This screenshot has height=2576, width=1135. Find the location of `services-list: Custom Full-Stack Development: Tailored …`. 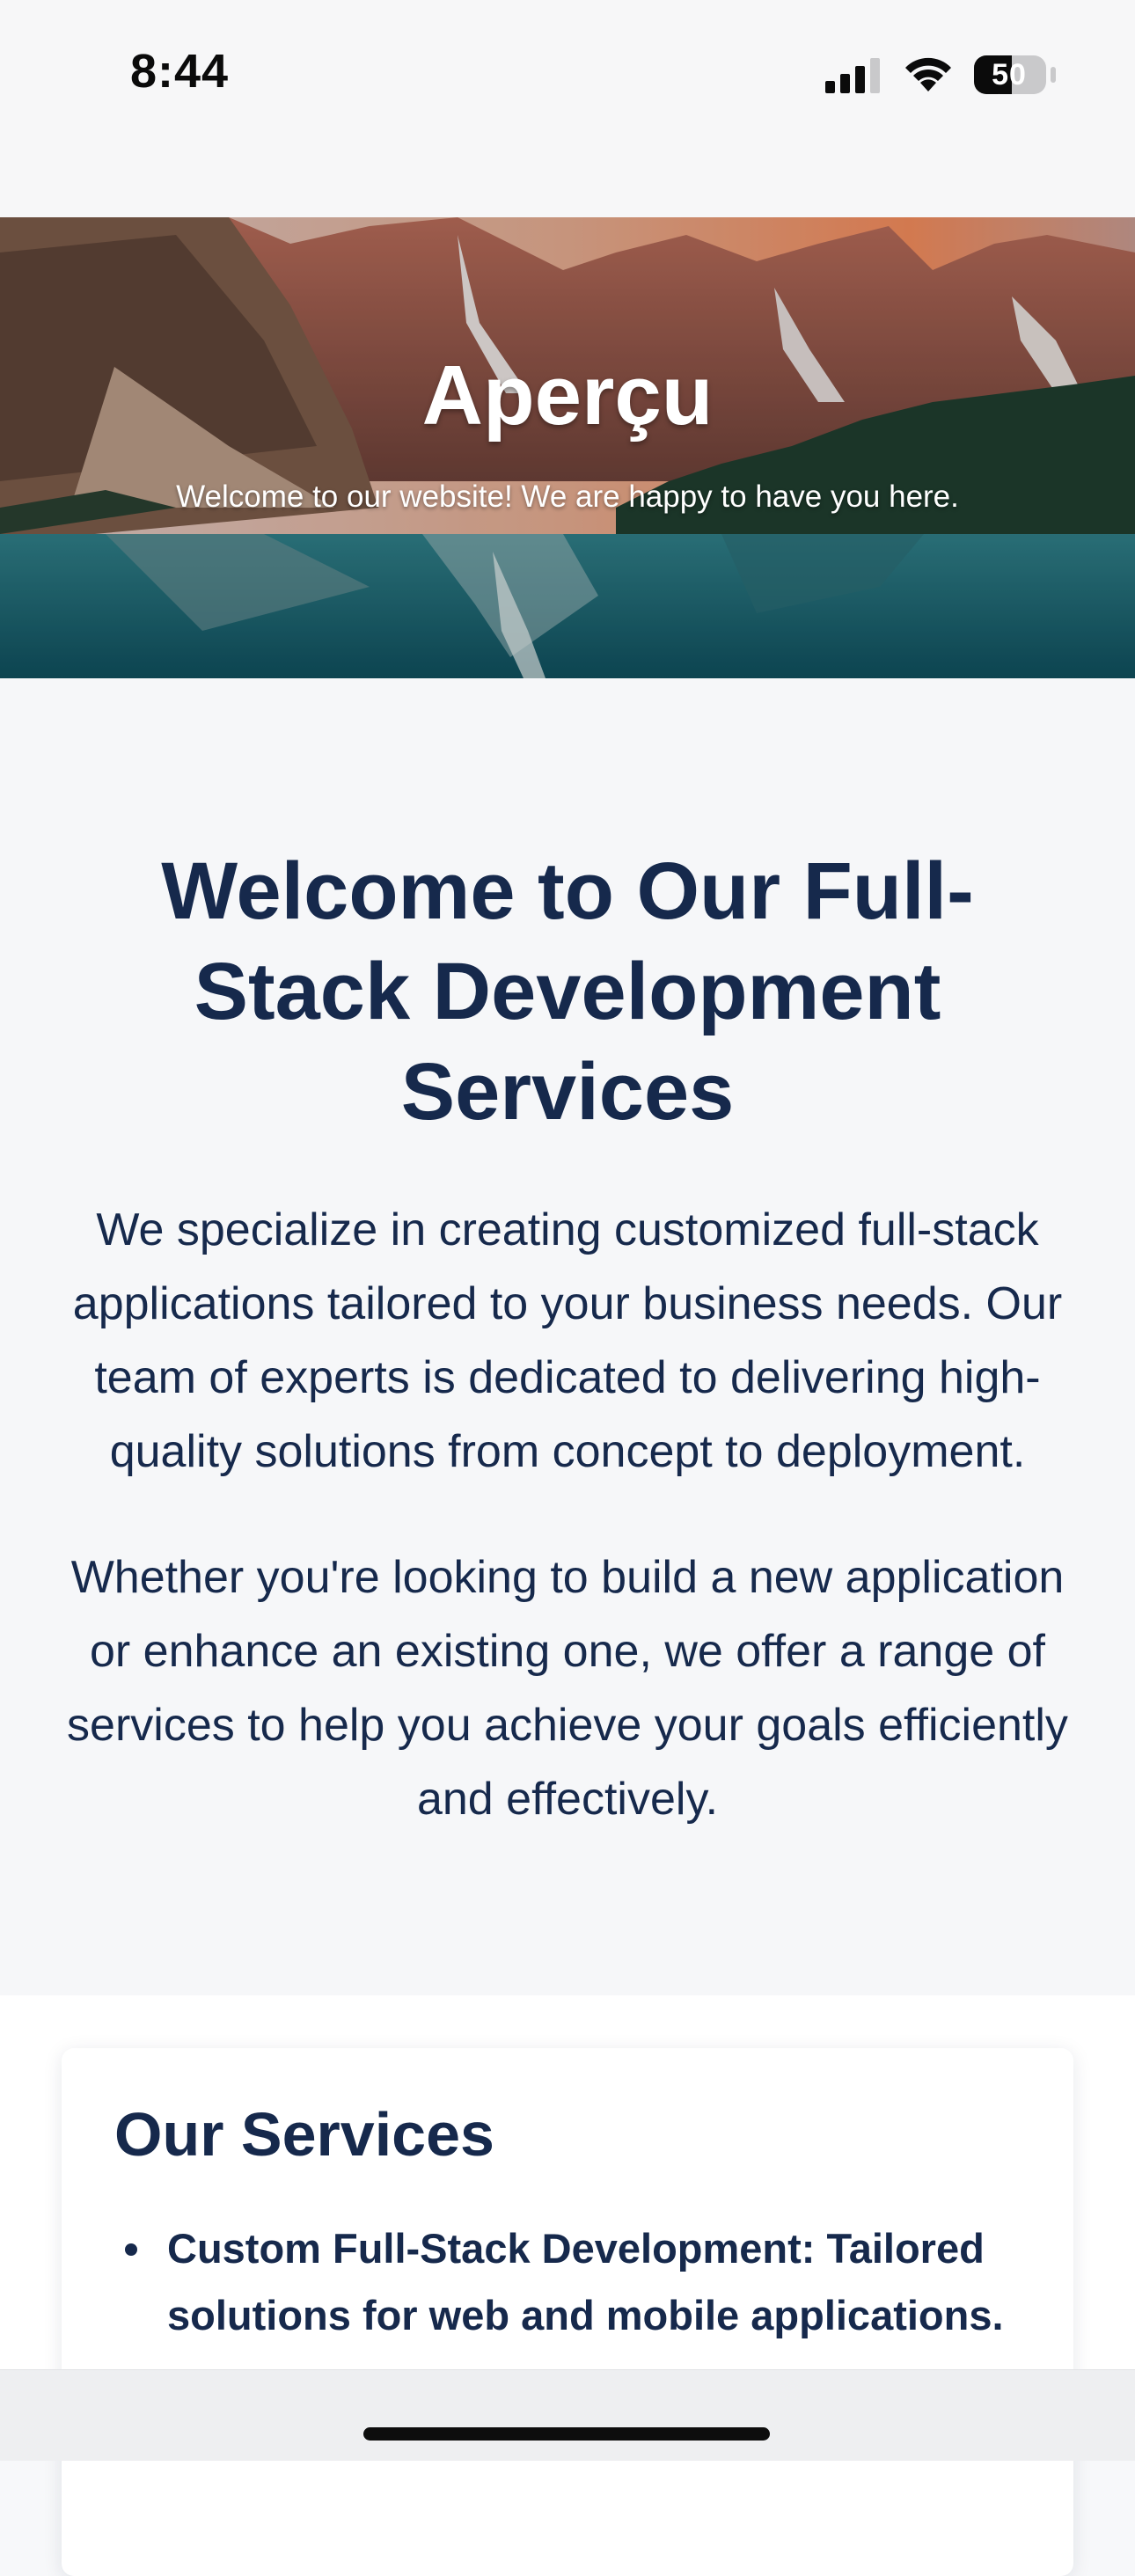

services-list: Custom Full-Stack Development: Tailored … is located at coordinates (580, 2282).